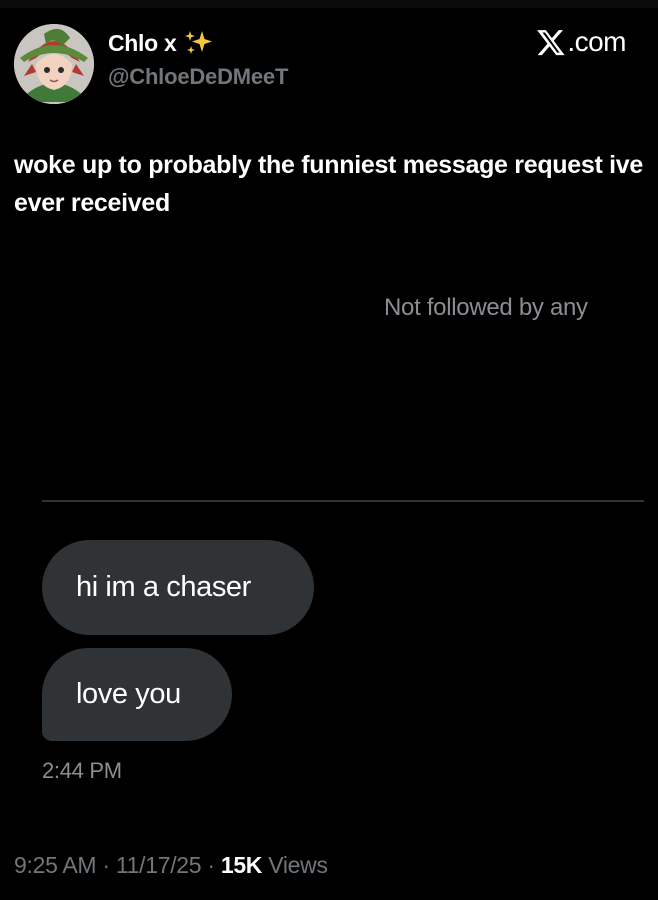 Image resolution: width=658 pixels, height=900 pixels. Describe the element at coordinates (55, 865) in the screenshot. I see `post-time: 9:25 AM` at that location.